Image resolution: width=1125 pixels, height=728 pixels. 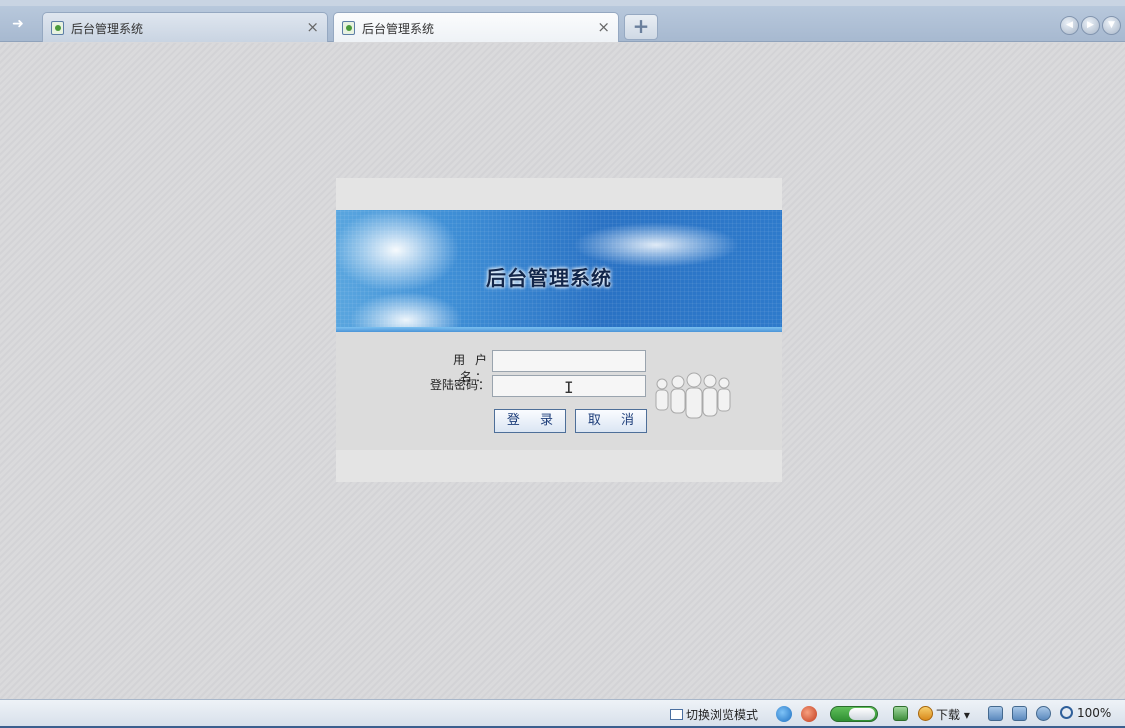 I want to click on browser-engine-icon, so click(x=809, y=714).